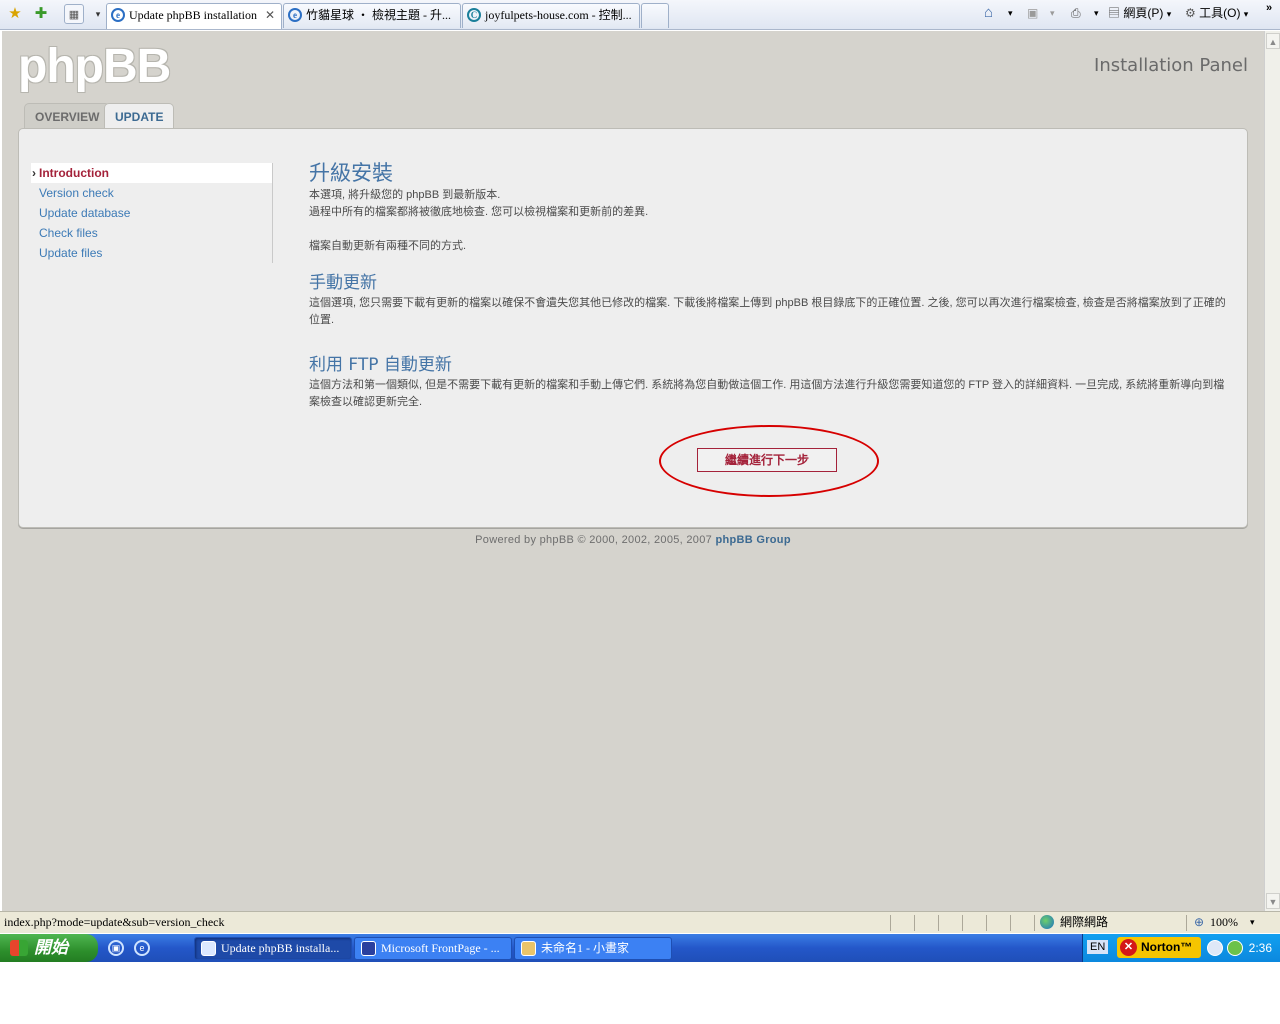 Image resolution: width=1280 pixels, height=1024 pixels. What do you see at coordinates (343, 283) in the screenshot?
I see `manual-update-heading: 手動更新` at bounding box center [343, 283].